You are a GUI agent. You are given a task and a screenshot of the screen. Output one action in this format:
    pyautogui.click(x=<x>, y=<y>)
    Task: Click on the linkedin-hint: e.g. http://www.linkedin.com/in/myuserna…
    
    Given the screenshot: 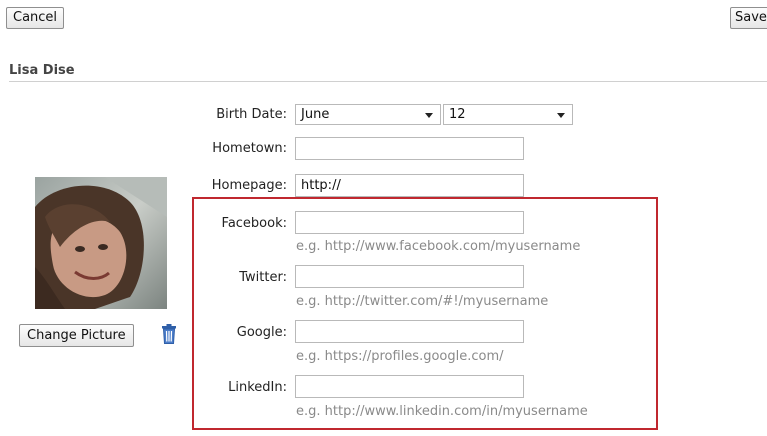 What is the action you would take?
    pyautogui.click(x=442, y=411)
    